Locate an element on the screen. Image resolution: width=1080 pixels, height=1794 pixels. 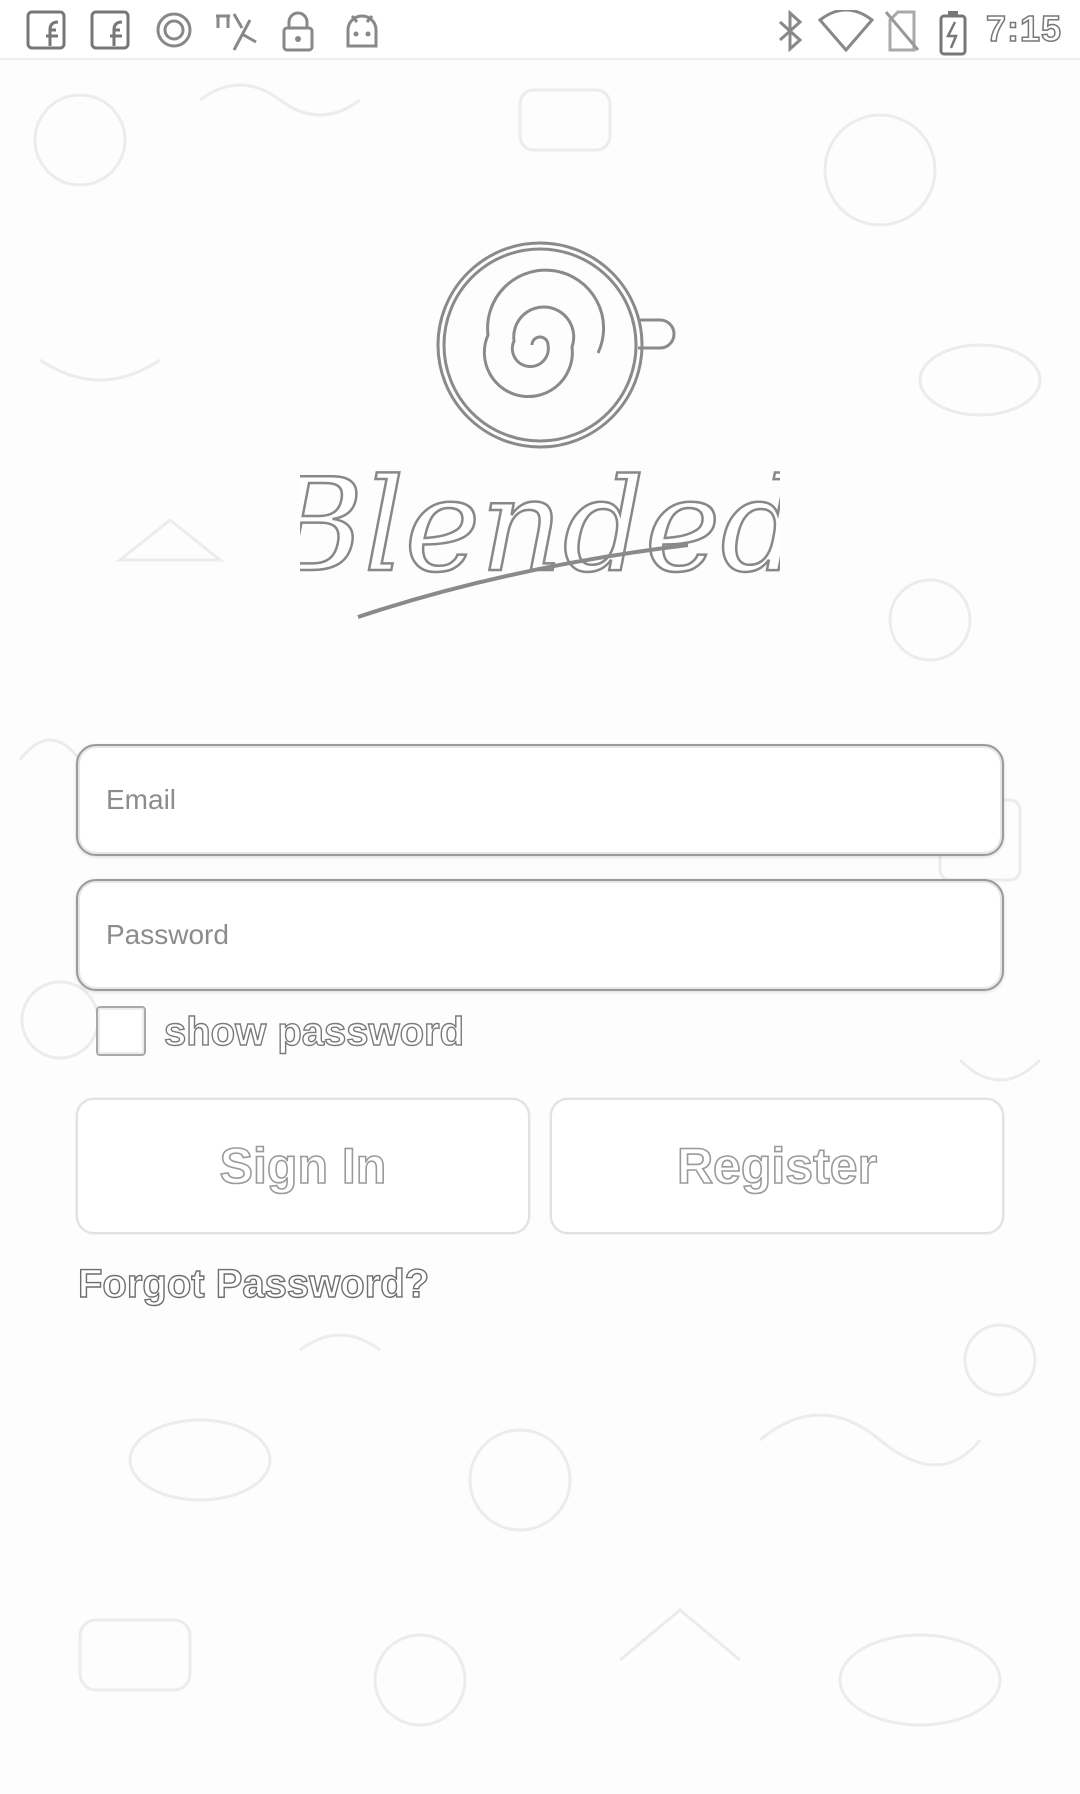
app-icon is located at coordinates (236, 32).